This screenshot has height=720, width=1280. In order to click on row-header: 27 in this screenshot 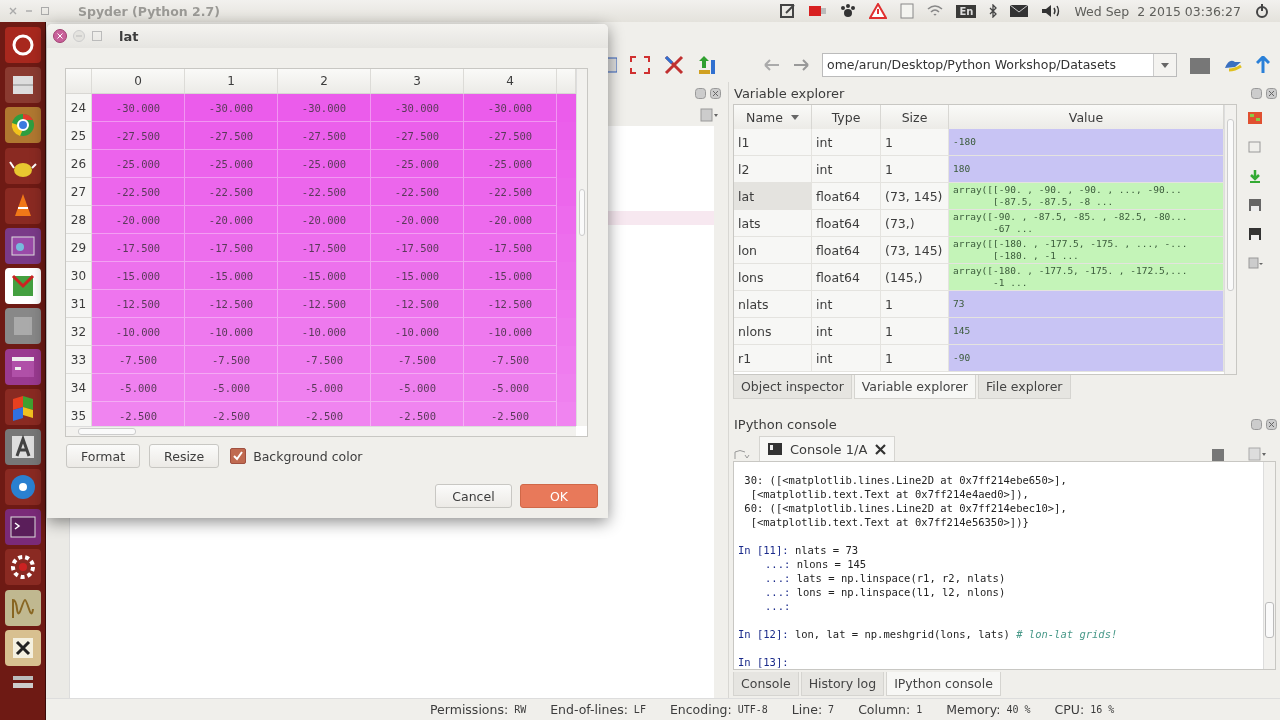, I will do `click(79, 192)`.